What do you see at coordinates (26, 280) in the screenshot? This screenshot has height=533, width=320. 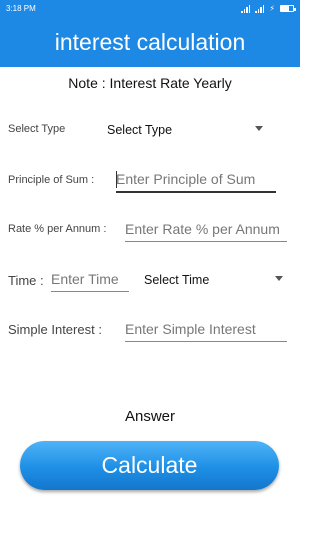 I see `time-label: Time :` at bounding box center [26, 280].